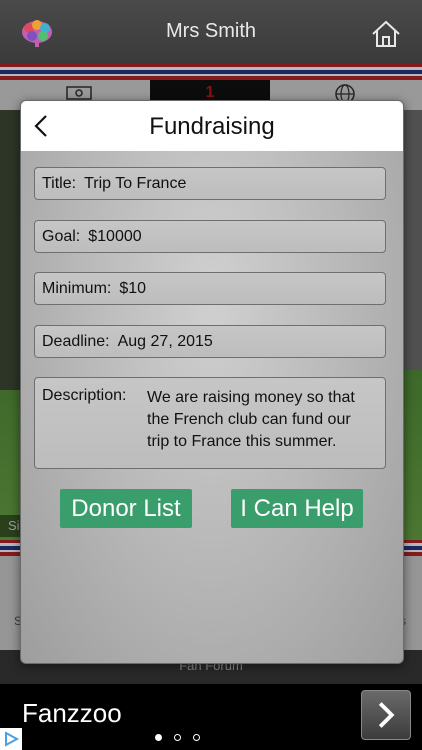 The image size is (422, 750). What do you see at coordinates (72, 713) in the screenshot?
I see `ad-title: Fanzzoo` at bounding box center [72, 713].